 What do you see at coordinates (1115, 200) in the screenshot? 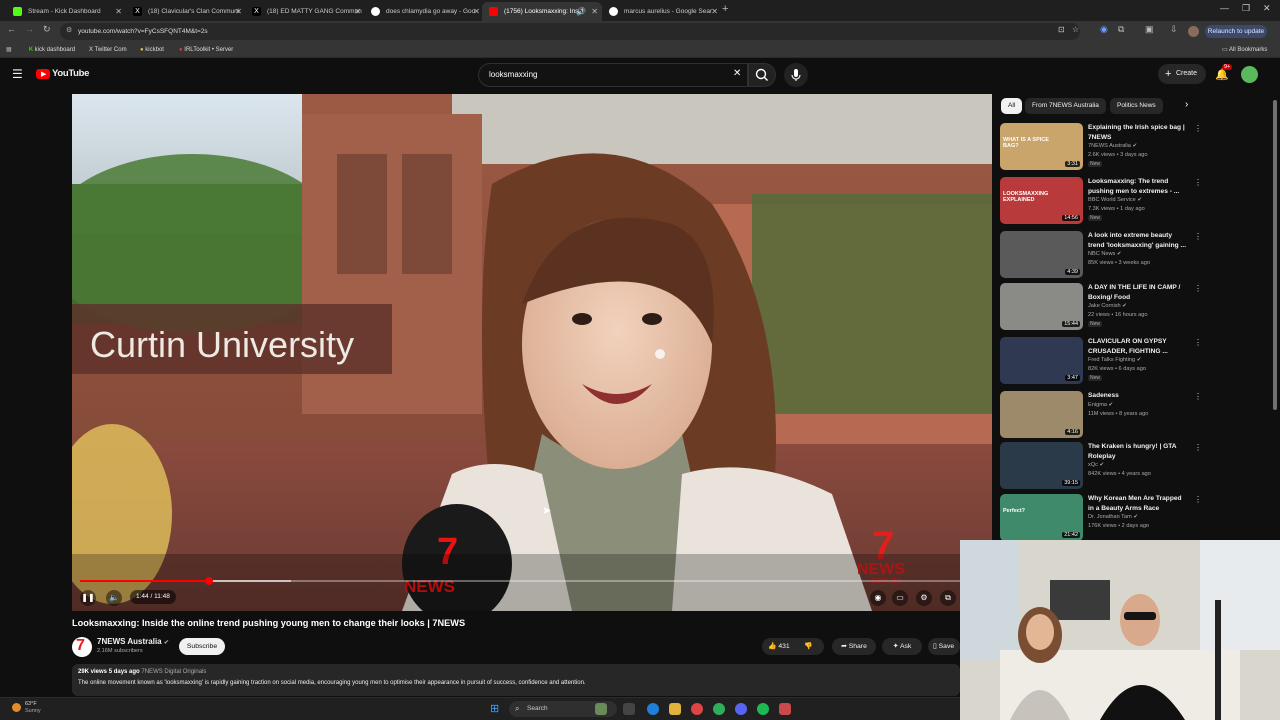
I see `recommendation-channel: BBC World Service ✔` at bounding box center [1115, 200].